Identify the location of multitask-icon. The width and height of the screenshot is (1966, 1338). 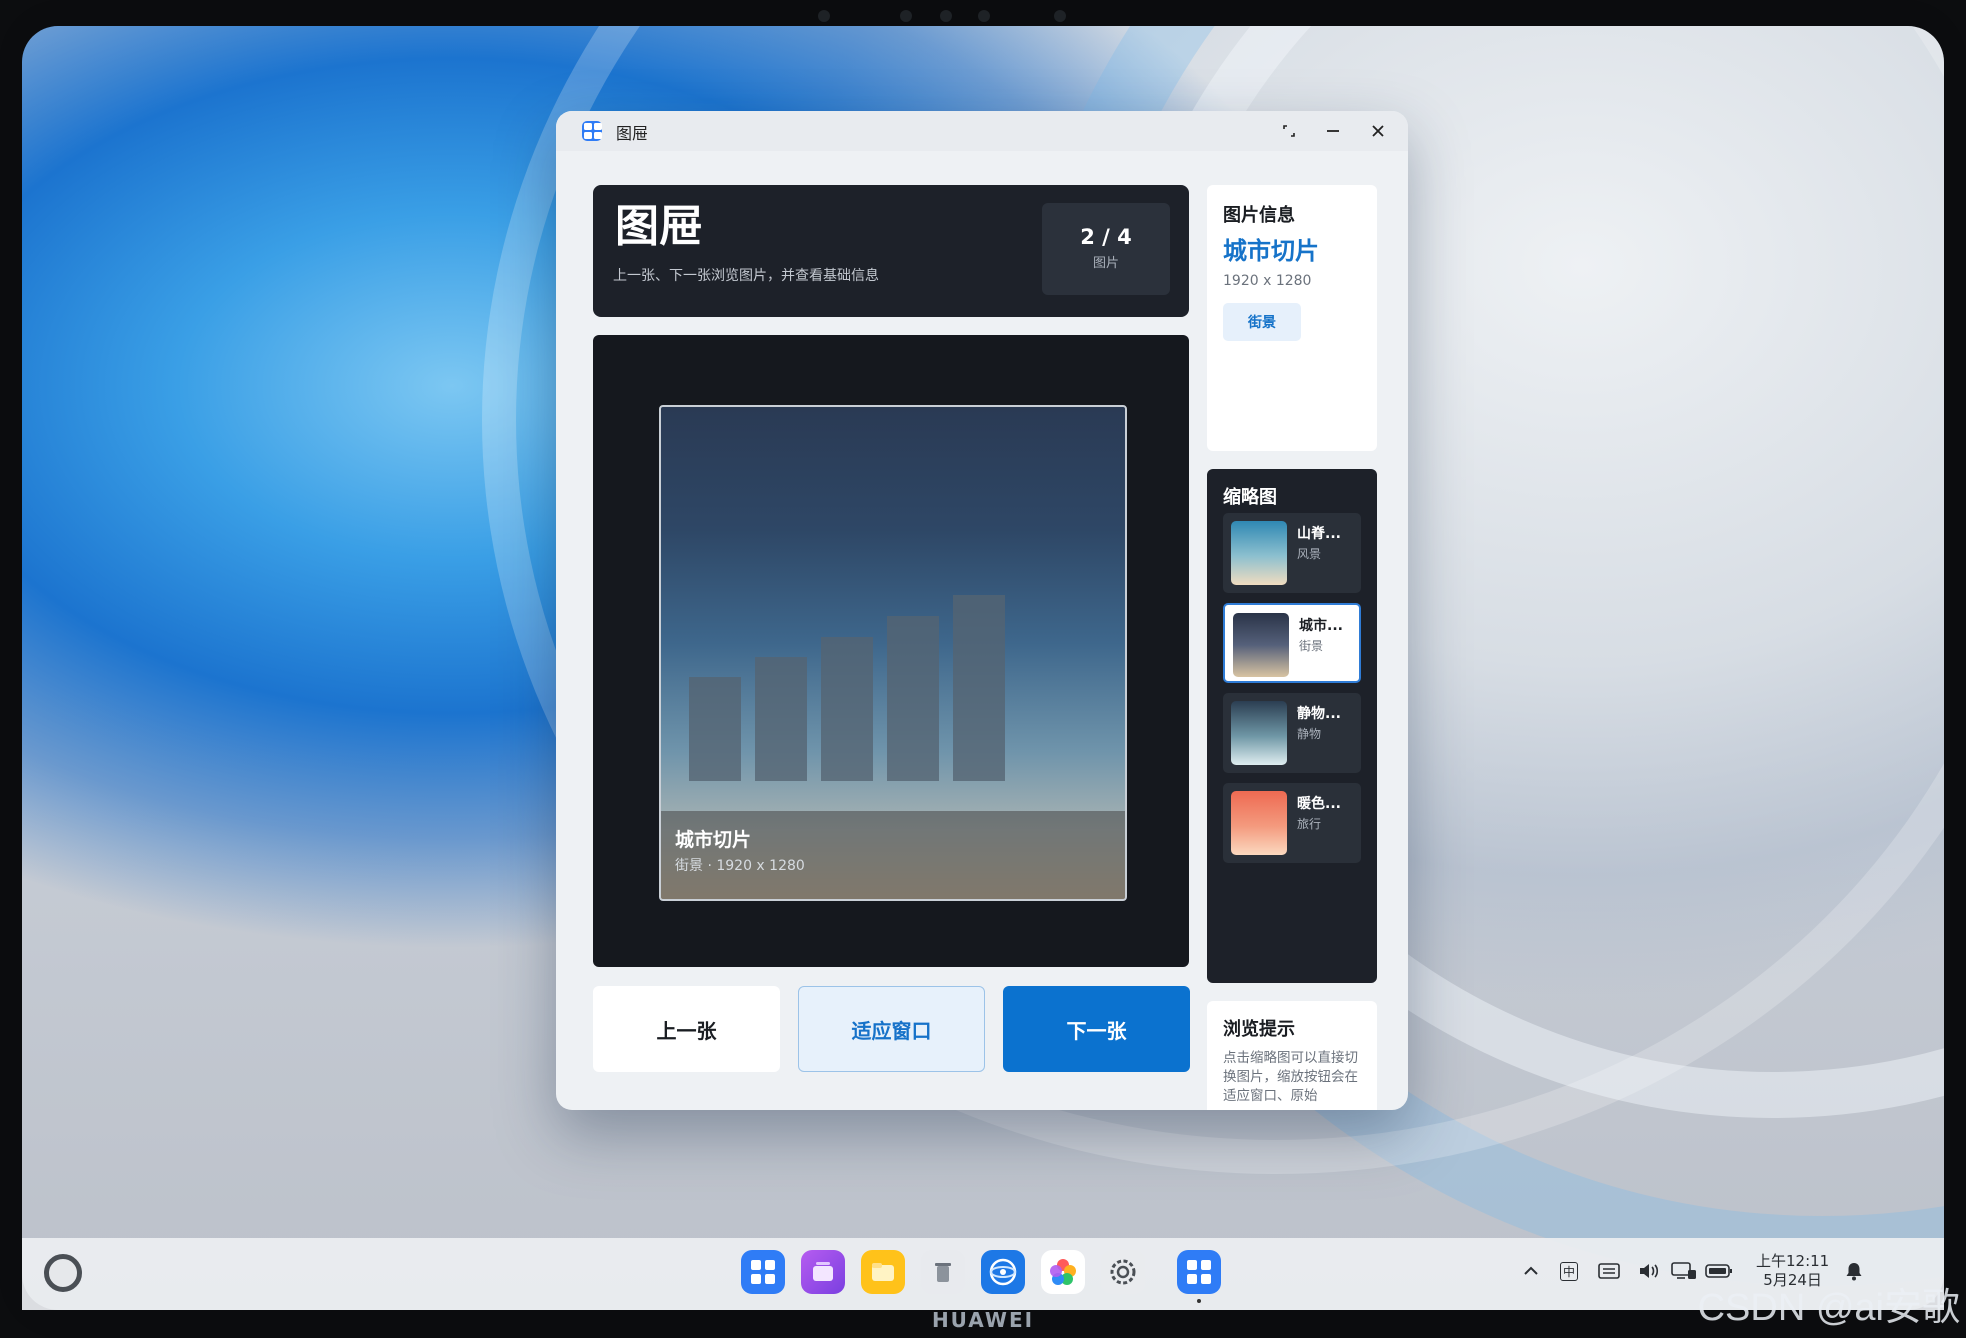
(823, 1272).